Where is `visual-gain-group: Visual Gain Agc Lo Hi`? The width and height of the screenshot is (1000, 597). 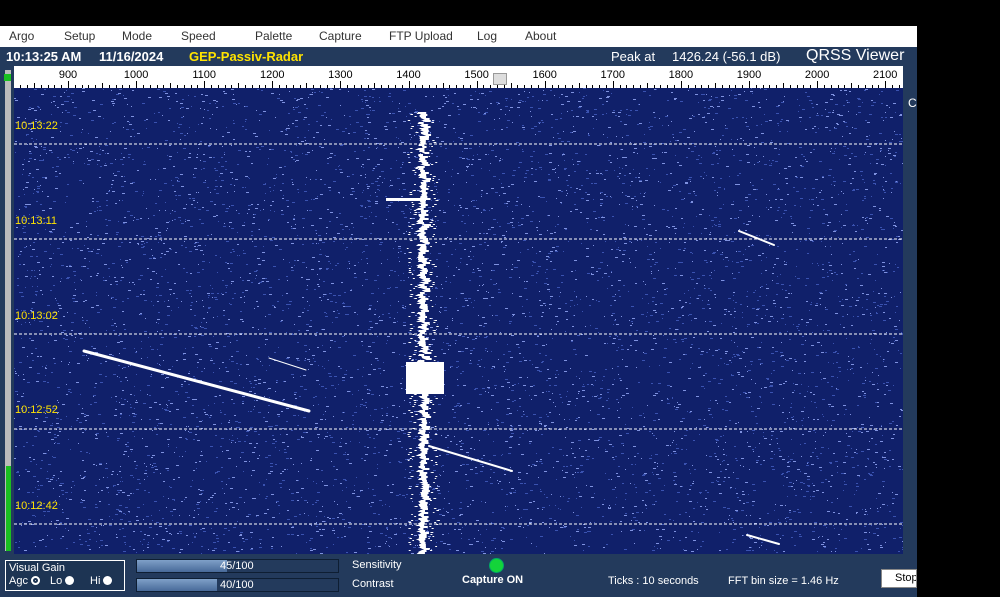 visual-gain-group: Visual Gain Agc Lo Hi is located at coordinates (65, 575).